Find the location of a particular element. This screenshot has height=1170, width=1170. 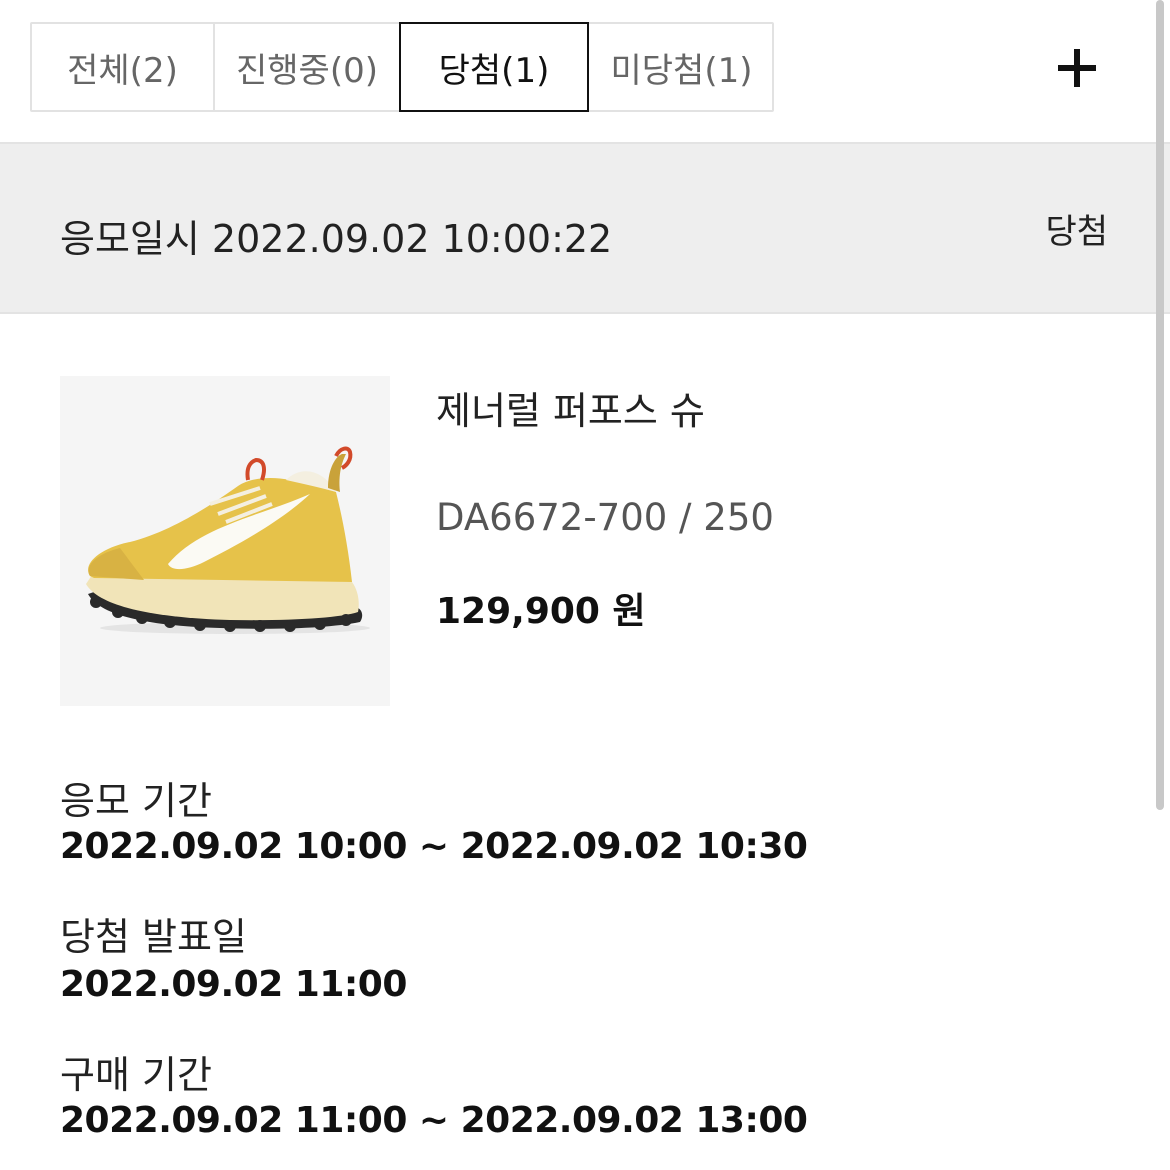

status-badge: 당첨 is located at coordinates (1076, 232).